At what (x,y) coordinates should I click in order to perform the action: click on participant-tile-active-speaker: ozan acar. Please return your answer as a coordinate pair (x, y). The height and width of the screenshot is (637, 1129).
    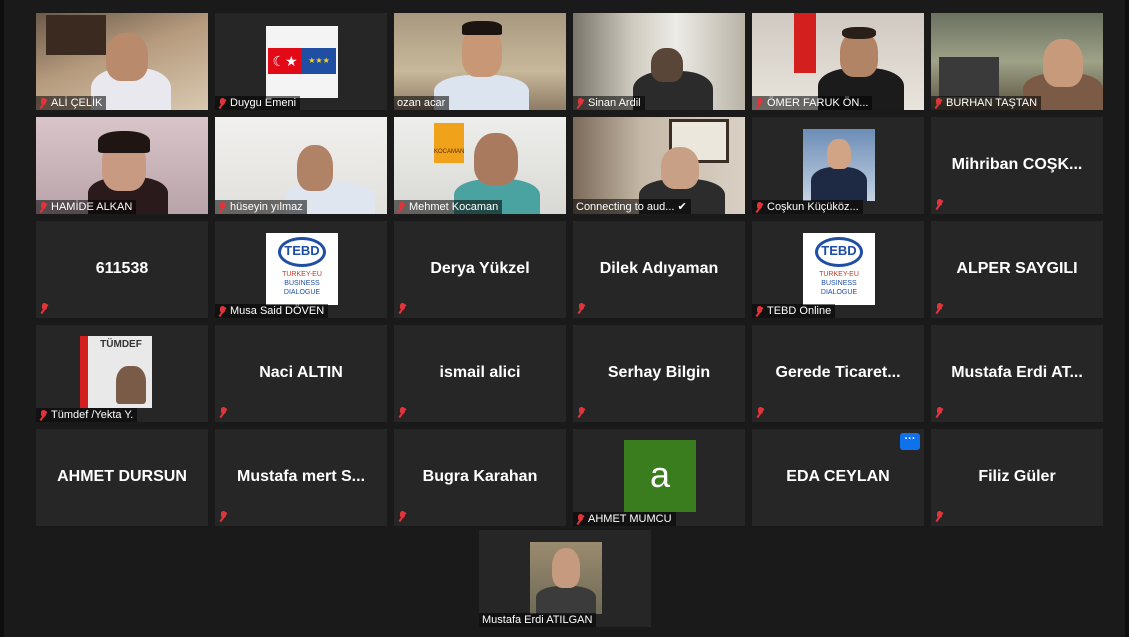
    Looking at the image, I should click on (480, 61).